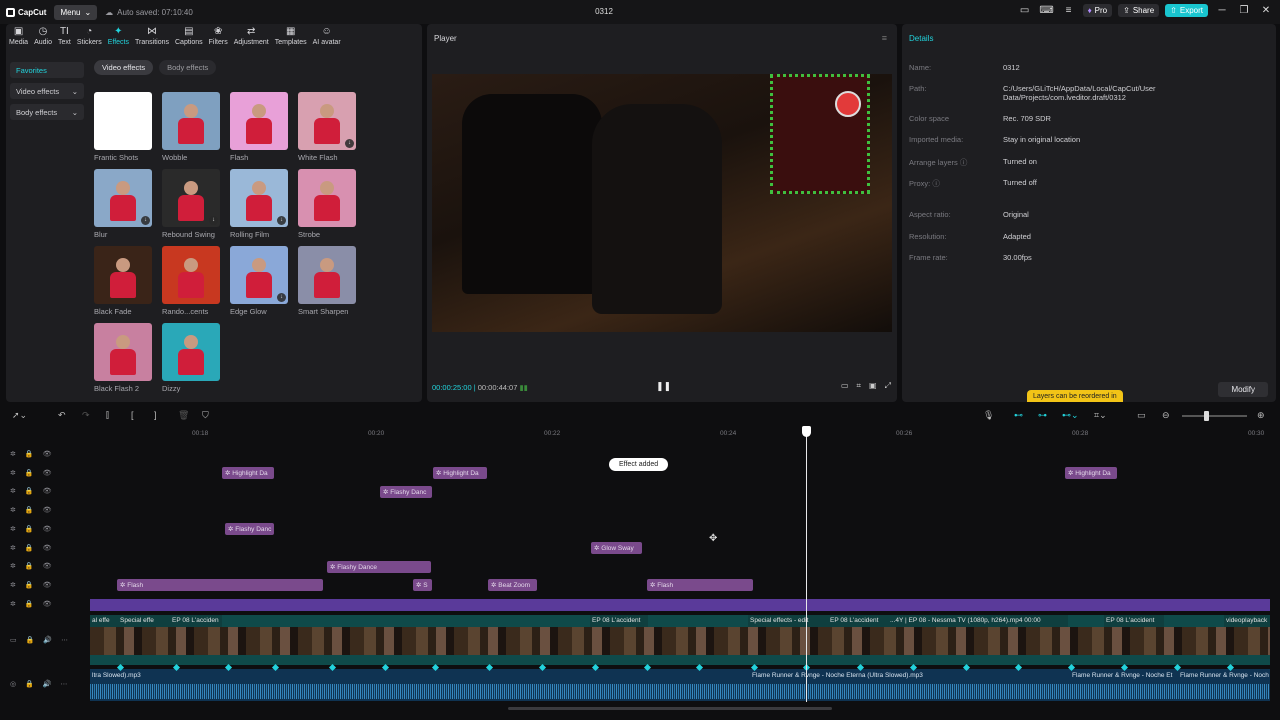 The width and height of the screenshot is (1280, 720). What do you see at coordinates (327, 39) in the screenshot?
I see `tab-ai-avatar: ☺ AI avatar` at bounding box center [327, 39].